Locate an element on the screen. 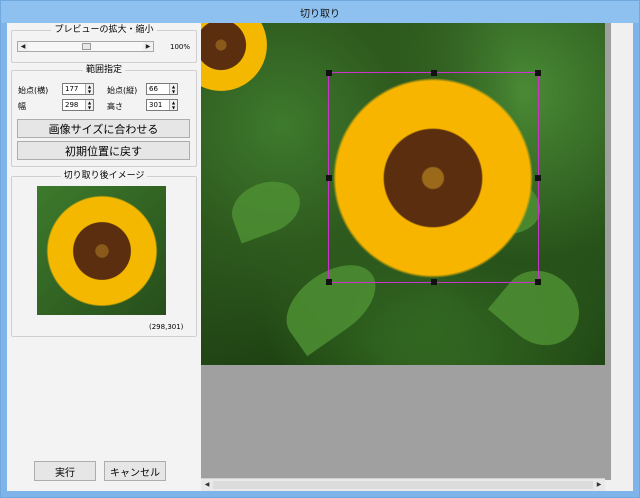  crop-handle-bottom-left is located at coordinates (329, 282).